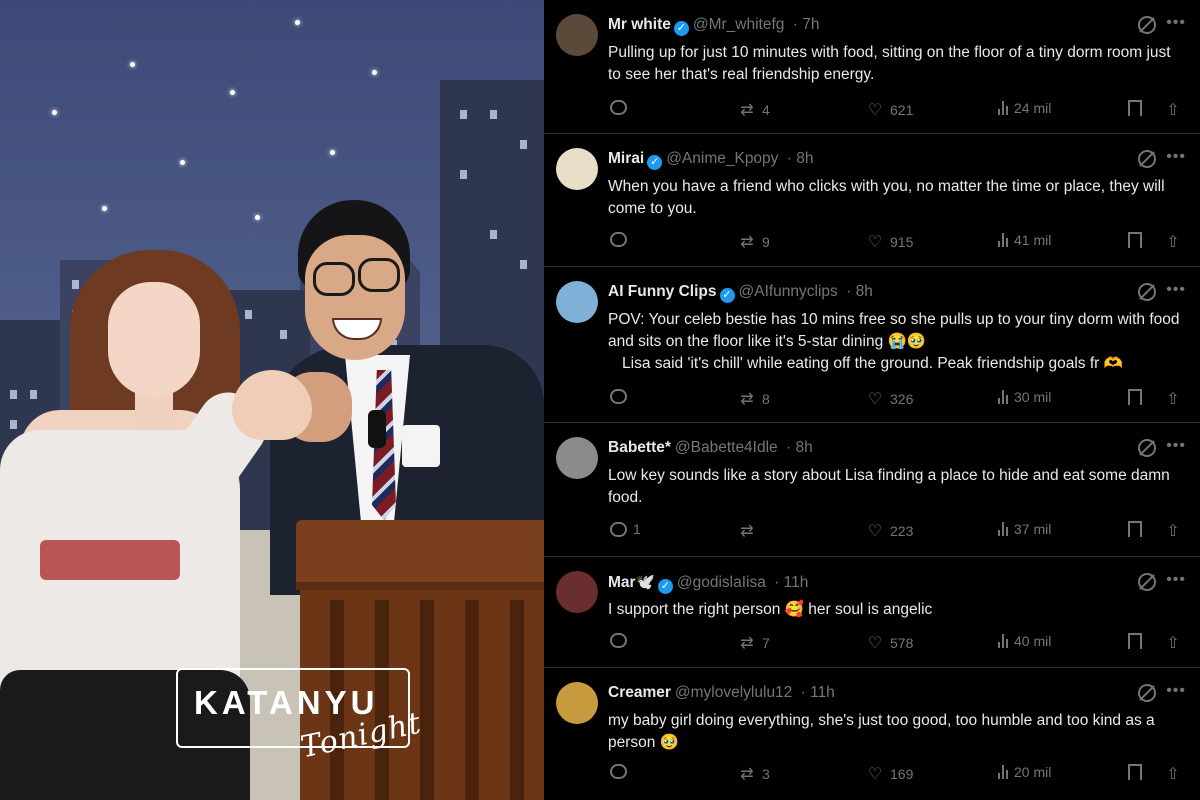 The width and height of the screenshot is (1200, 800). Describe the element at coordinates (788, 291) in the screenshot. I see `user-handle: @AIfunnyclips` at that location.